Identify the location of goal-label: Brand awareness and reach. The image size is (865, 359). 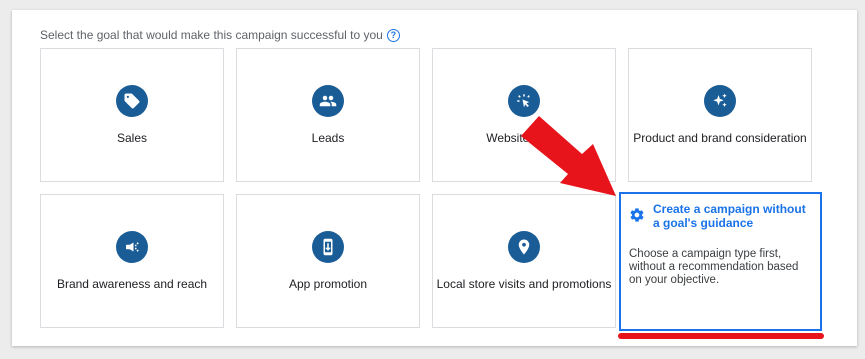
(132, 284).